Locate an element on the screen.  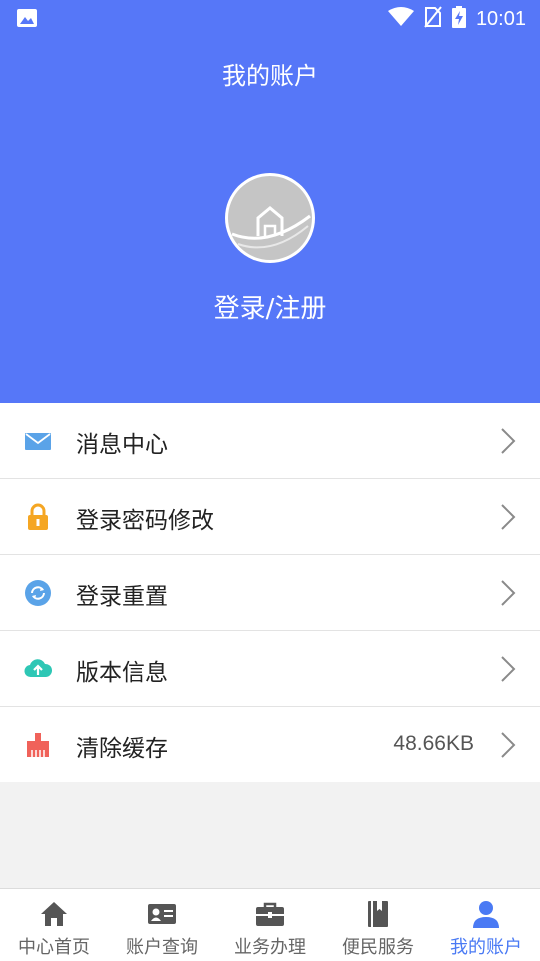
tab-my-account: 我的账户 is located at coordinates (486, 925).